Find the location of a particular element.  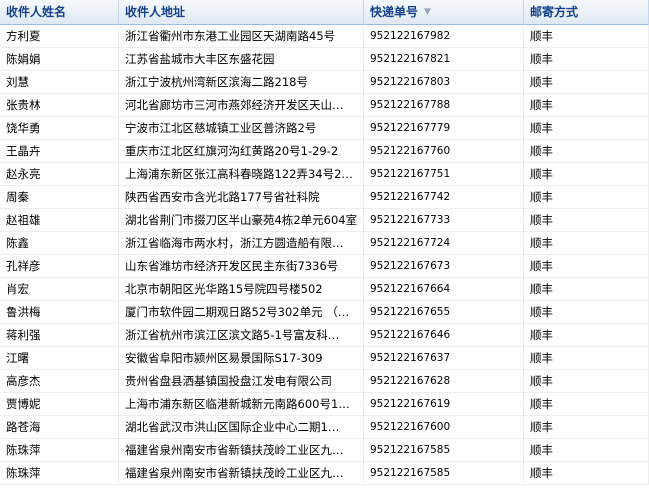

cell-name: 鲁洪梅 is located at coordinates (59, 312).